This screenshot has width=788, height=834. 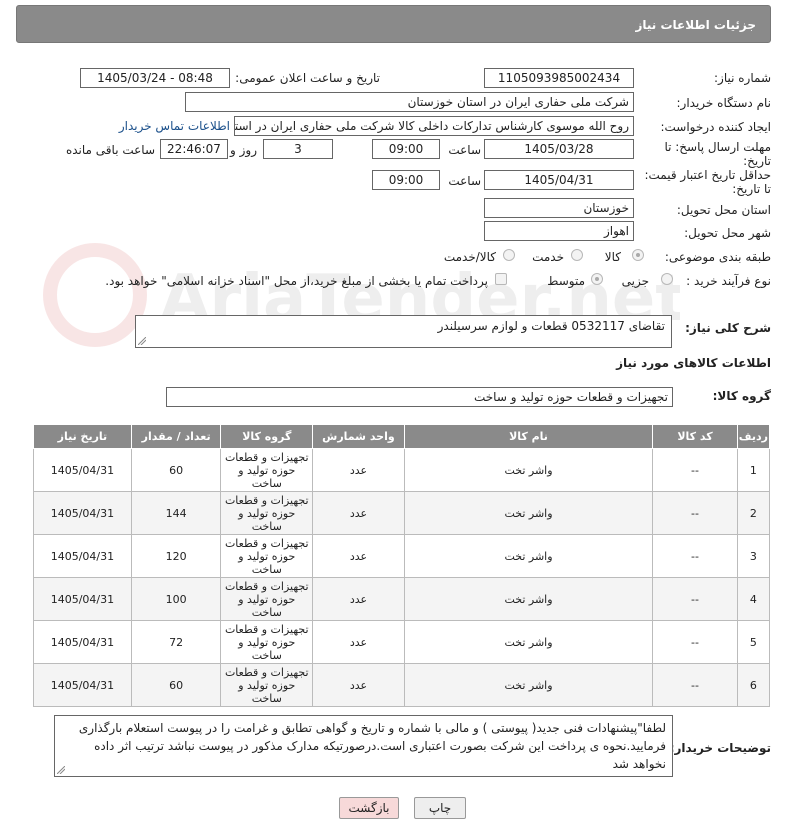 I want to click on validity-label-date: تا تاریخ:, so click(x=751, y=189).